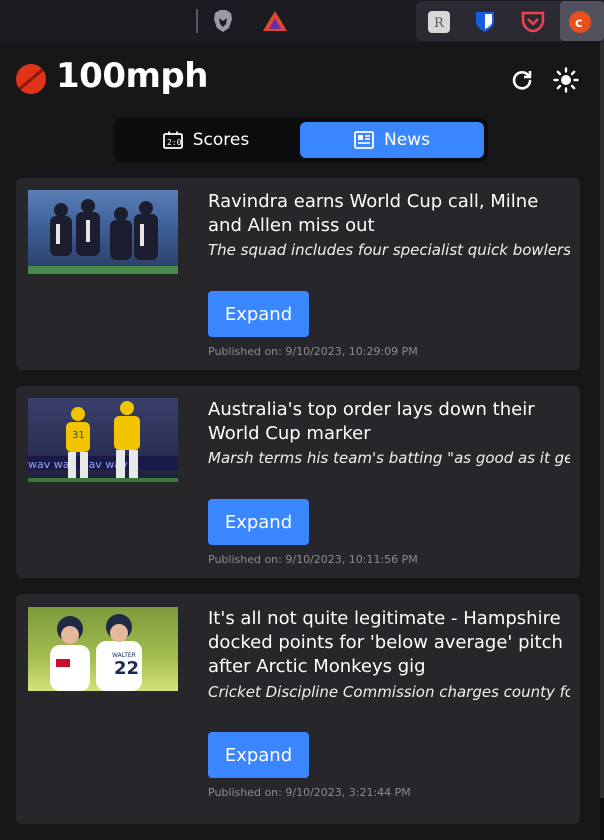  Describe the element at coordinates (407, 140) in the screenshot. I see `tab-news-label: News` at that location.